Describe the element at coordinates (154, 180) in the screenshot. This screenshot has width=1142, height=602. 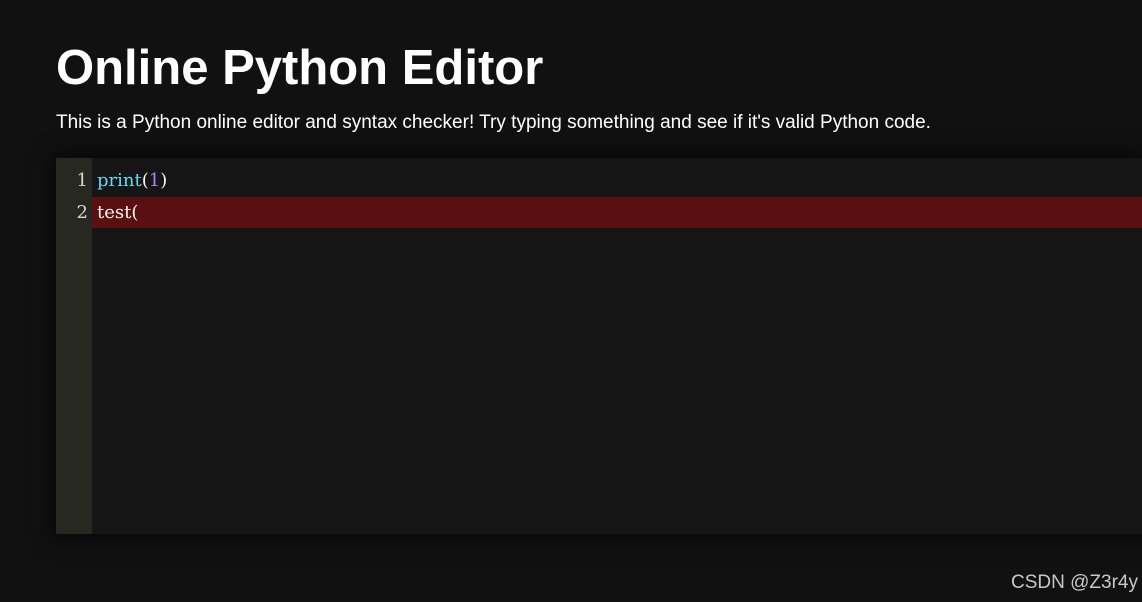
I see `code-token-number: 1` at that location.